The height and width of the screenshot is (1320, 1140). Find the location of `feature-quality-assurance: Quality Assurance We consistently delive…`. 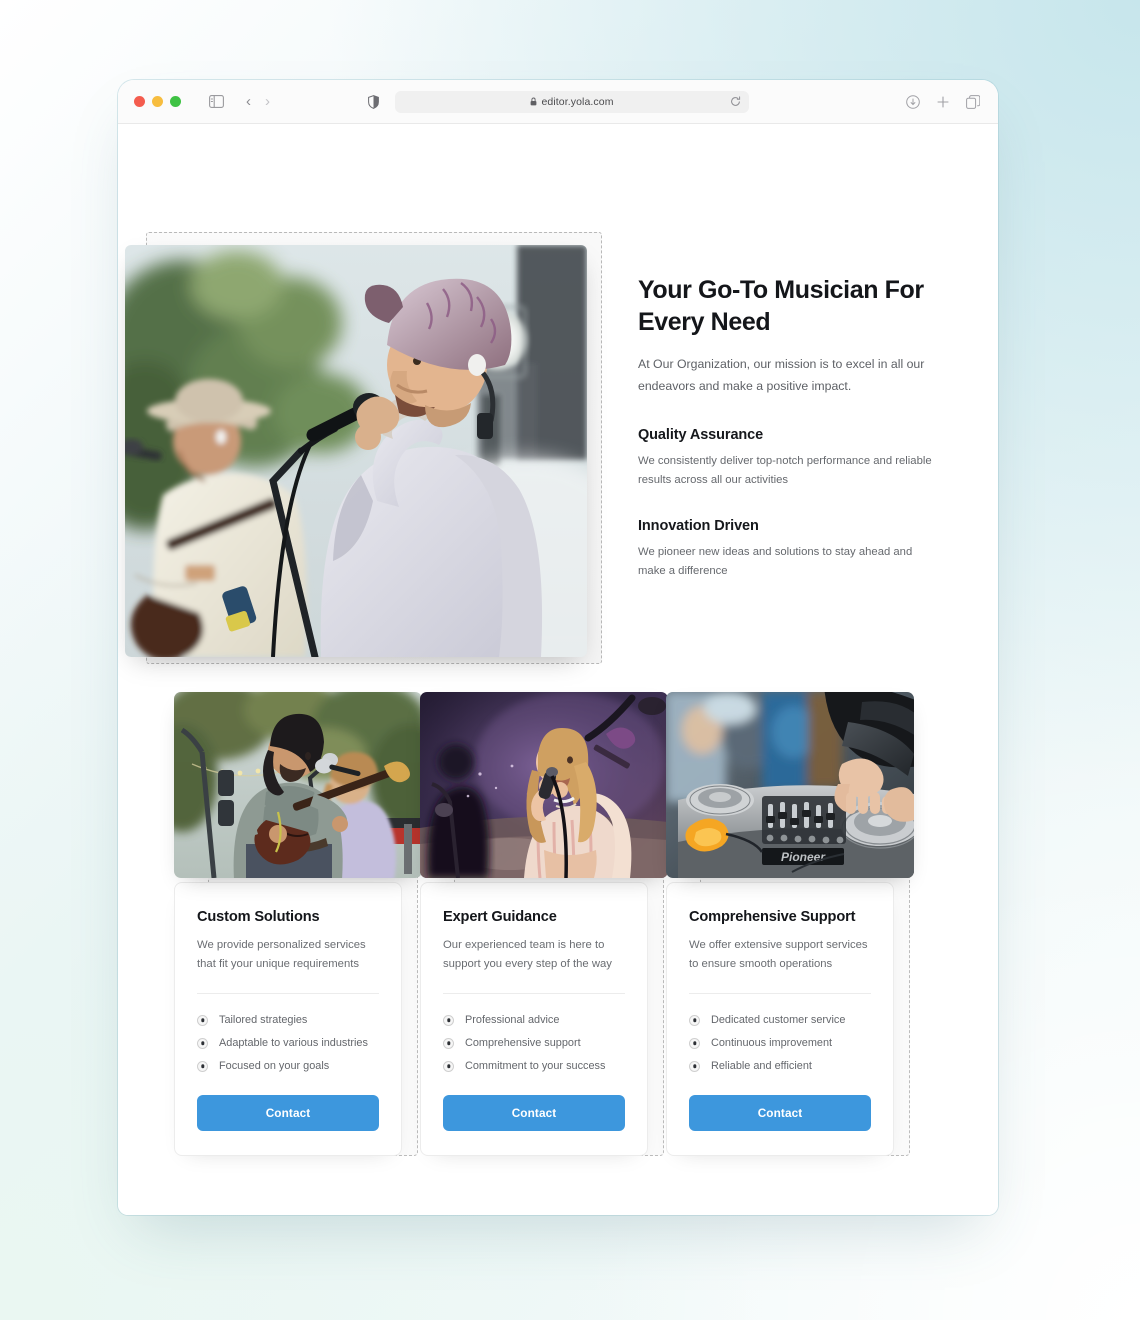

feature-quality-assurance: Quality Assurance We consistently delive… is located at coordinates (788, 459).